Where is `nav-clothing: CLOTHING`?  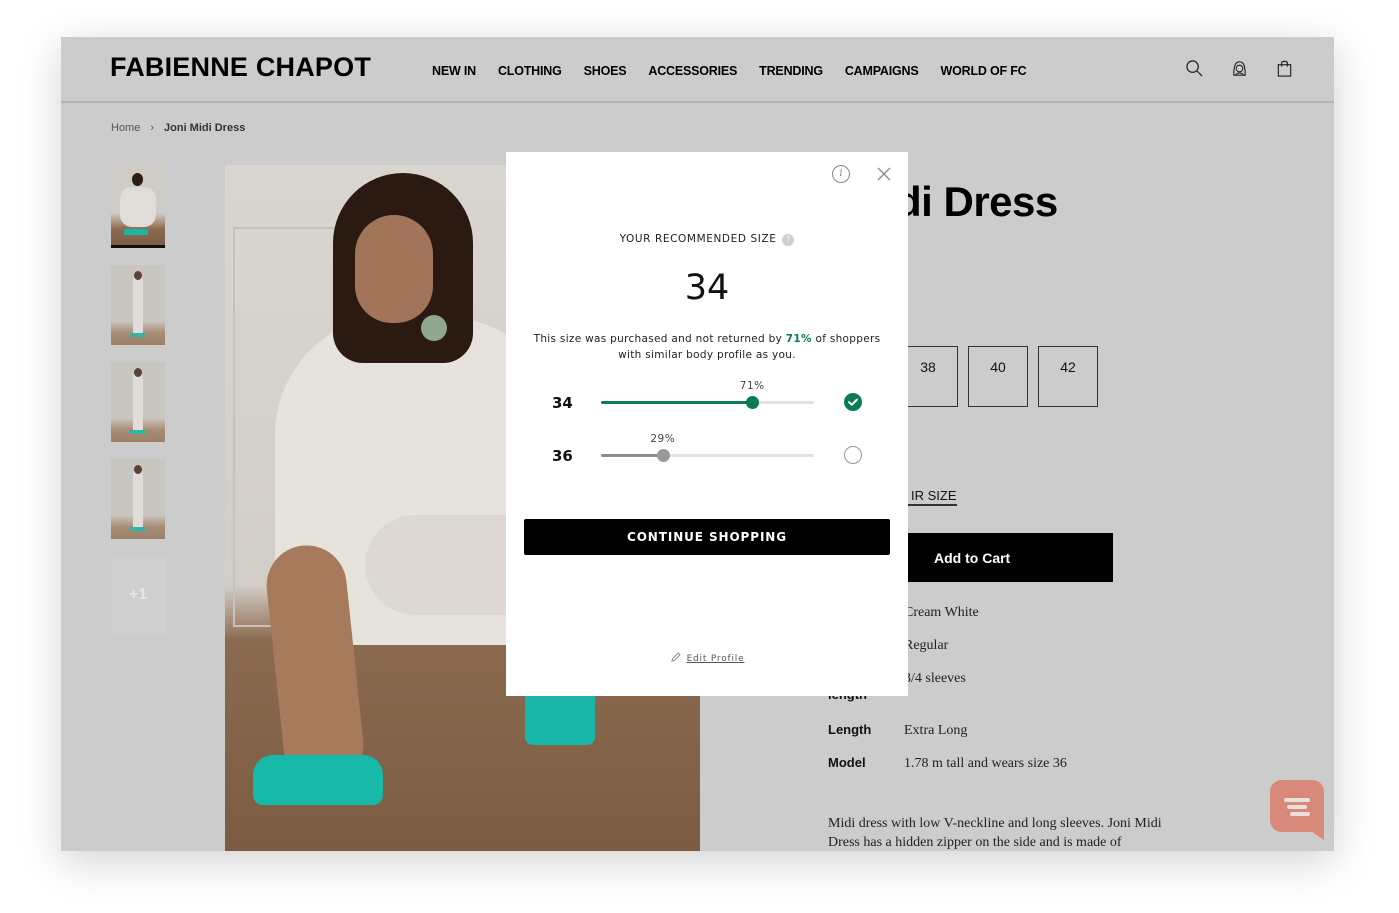 nav-clothing: CLOTHING is located at coordinates (530, 71).